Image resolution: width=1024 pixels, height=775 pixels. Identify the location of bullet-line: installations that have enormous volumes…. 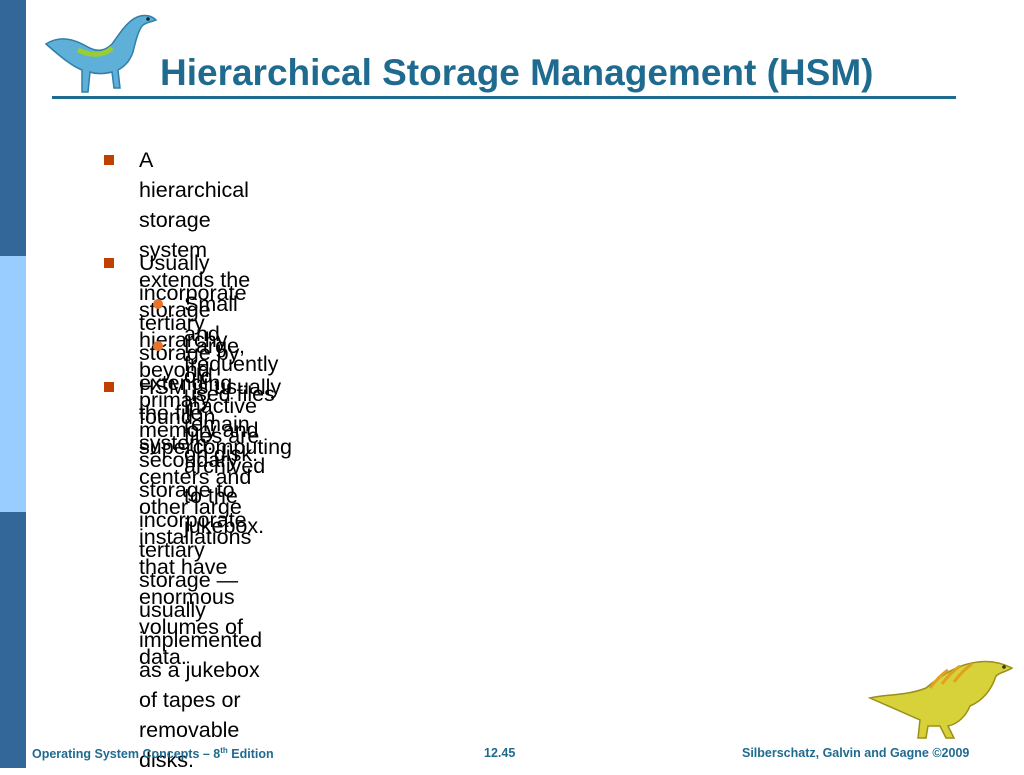
(195, 597).